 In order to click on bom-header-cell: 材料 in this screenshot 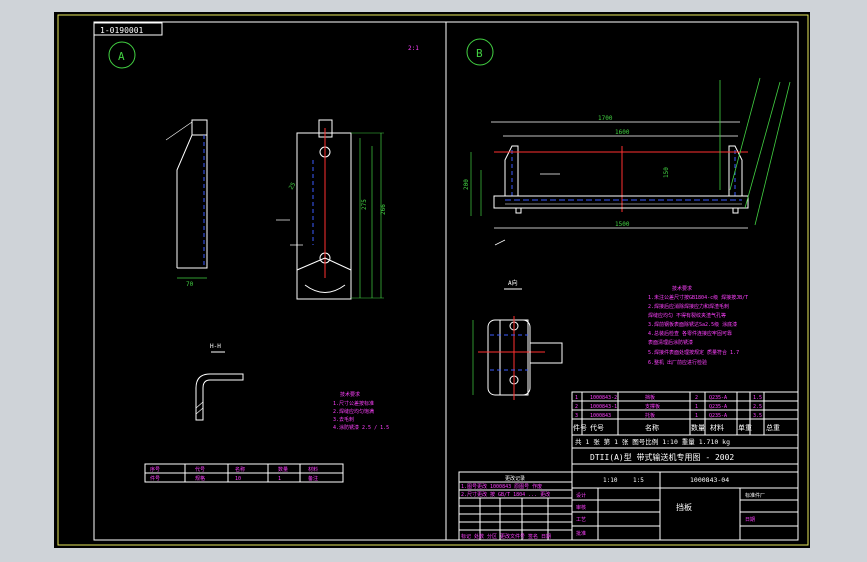, I will do `click(717, 427)`.